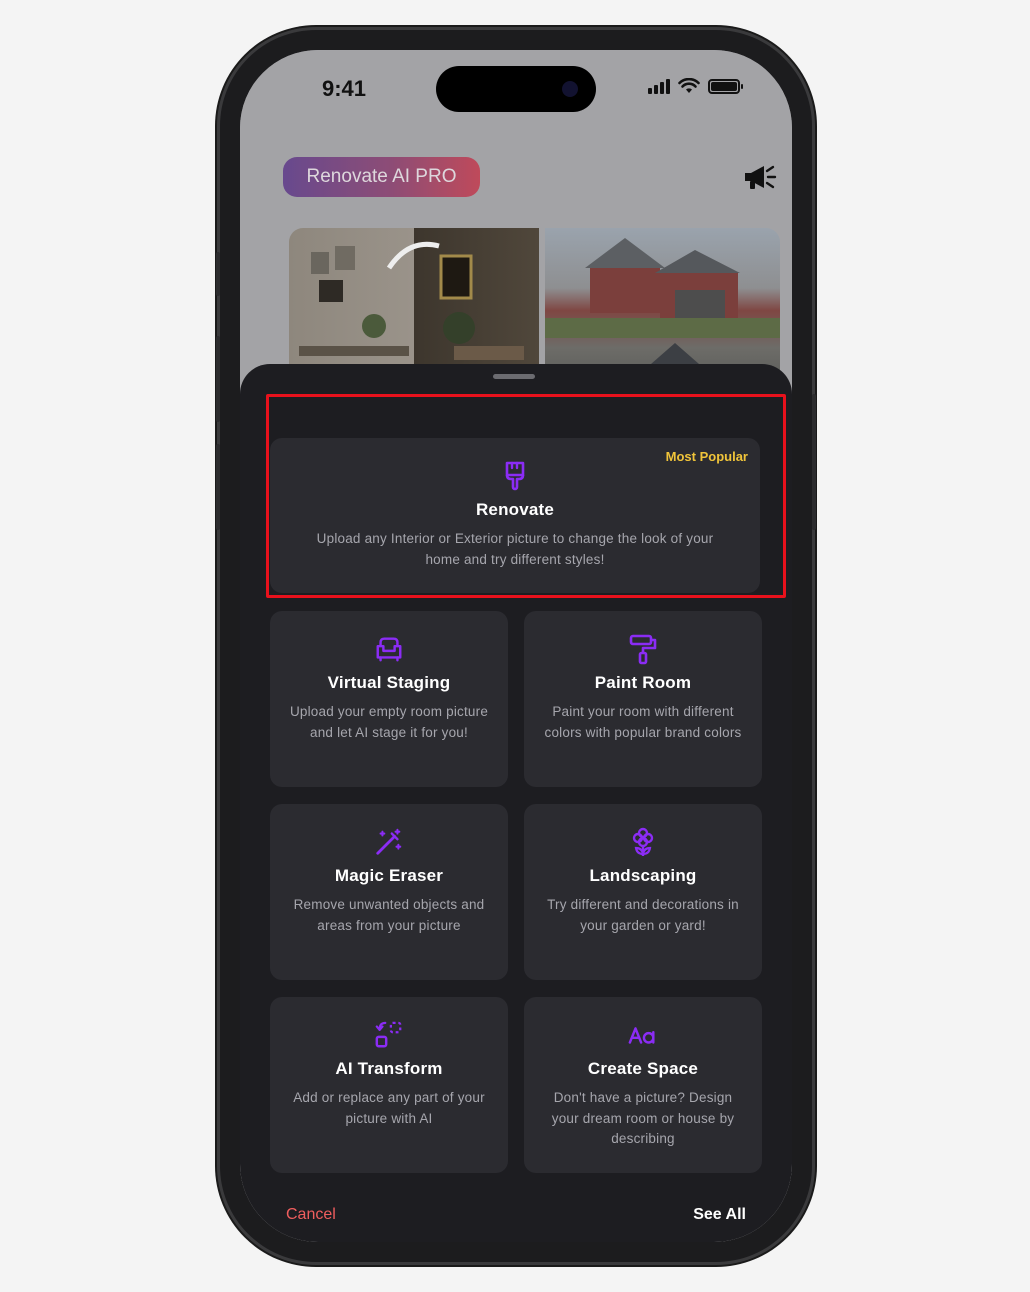  What do you see at coordinates (641, 1035) in the screenshot?
I see `text-aa-icon` at bounding box center [641, 1035].